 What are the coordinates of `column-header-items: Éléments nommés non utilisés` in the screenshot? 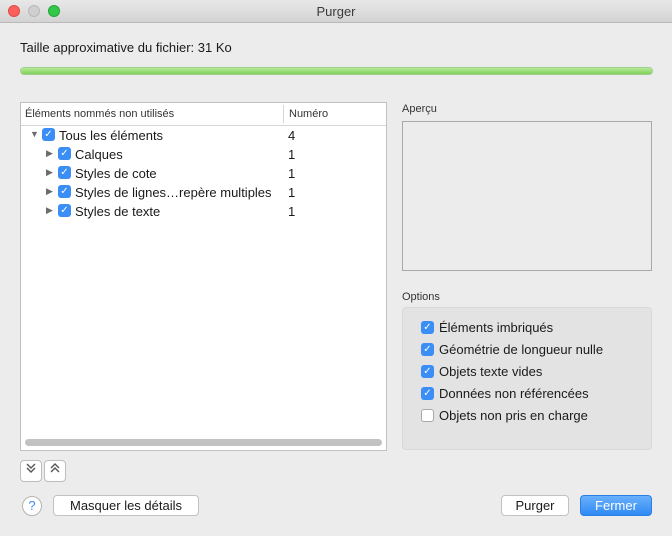 It's located at (99, 114).